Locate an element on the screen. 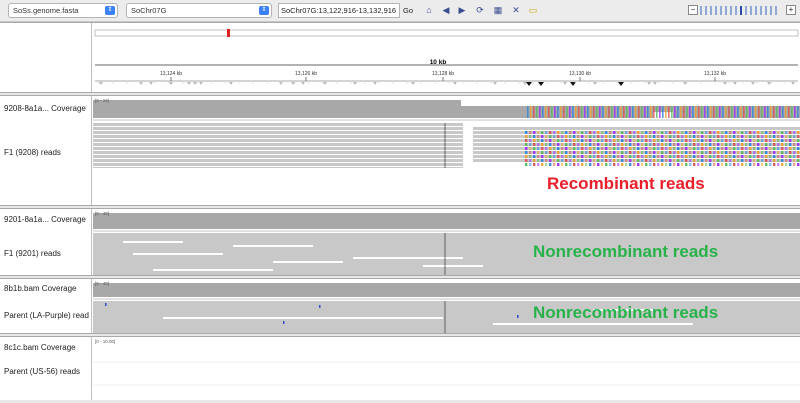 The image size is (800, 403). ruler-icon: ▦ is located at coordinates (498, 10).